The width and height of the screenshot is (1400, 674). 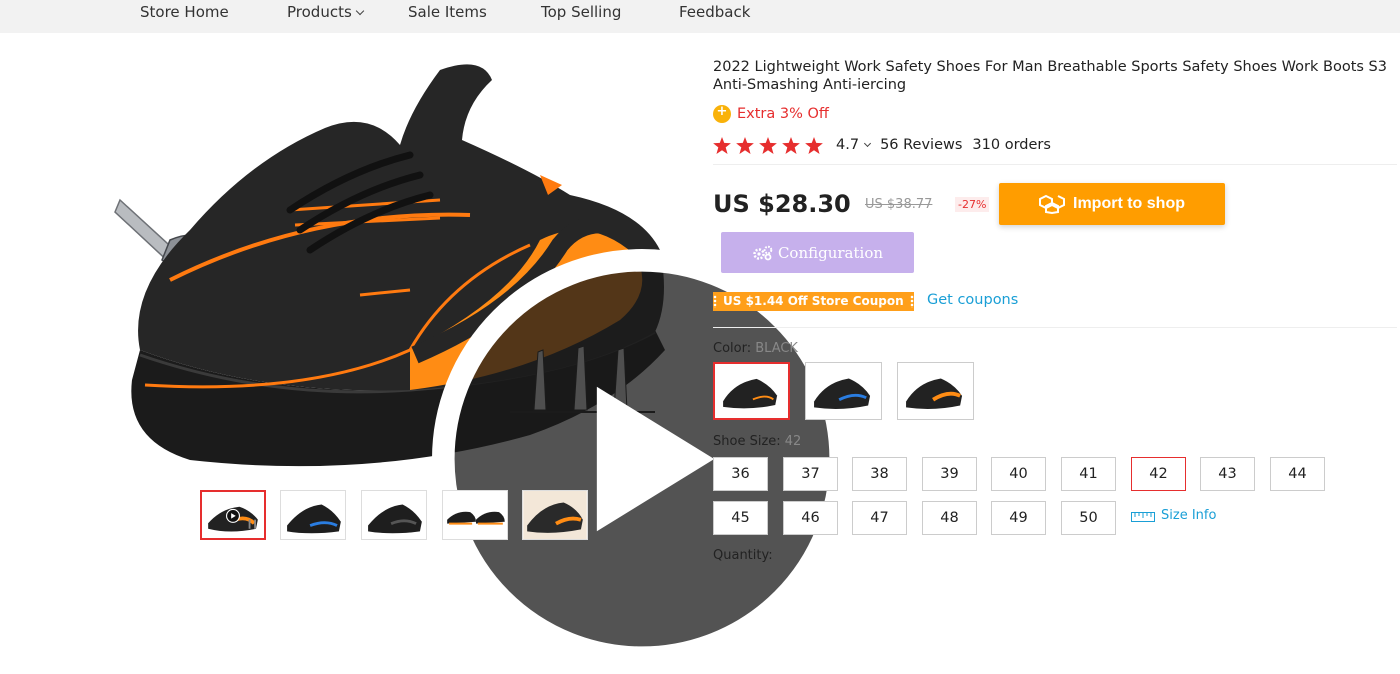 What do you see at coordinates (1018, 474) in the screenshot?
I see `size-option-40: 40` at bounding box center [1018, 474].